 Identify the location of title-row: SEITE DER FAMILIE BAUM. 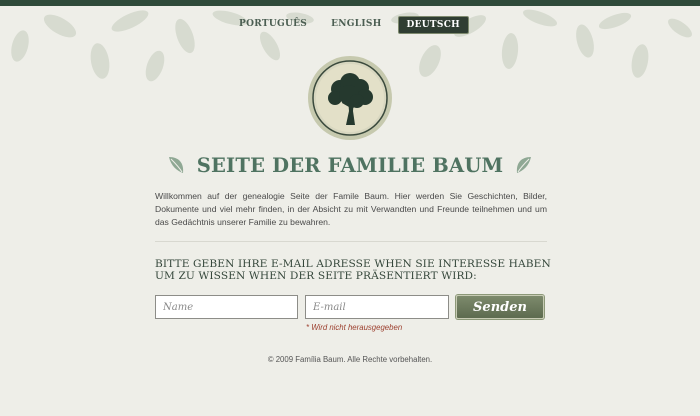
(350, 165).